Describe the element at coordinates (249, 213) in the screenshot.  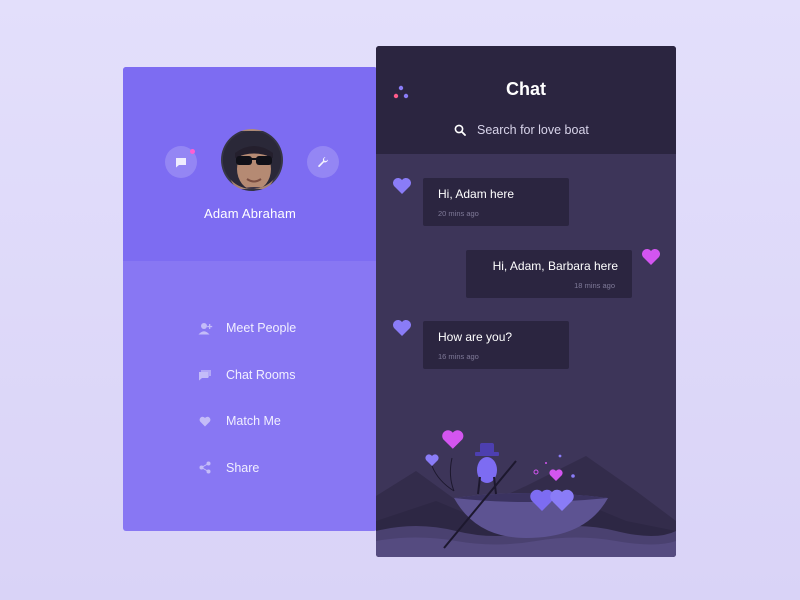
I see `profile-name: Adam Abraham` at that location.